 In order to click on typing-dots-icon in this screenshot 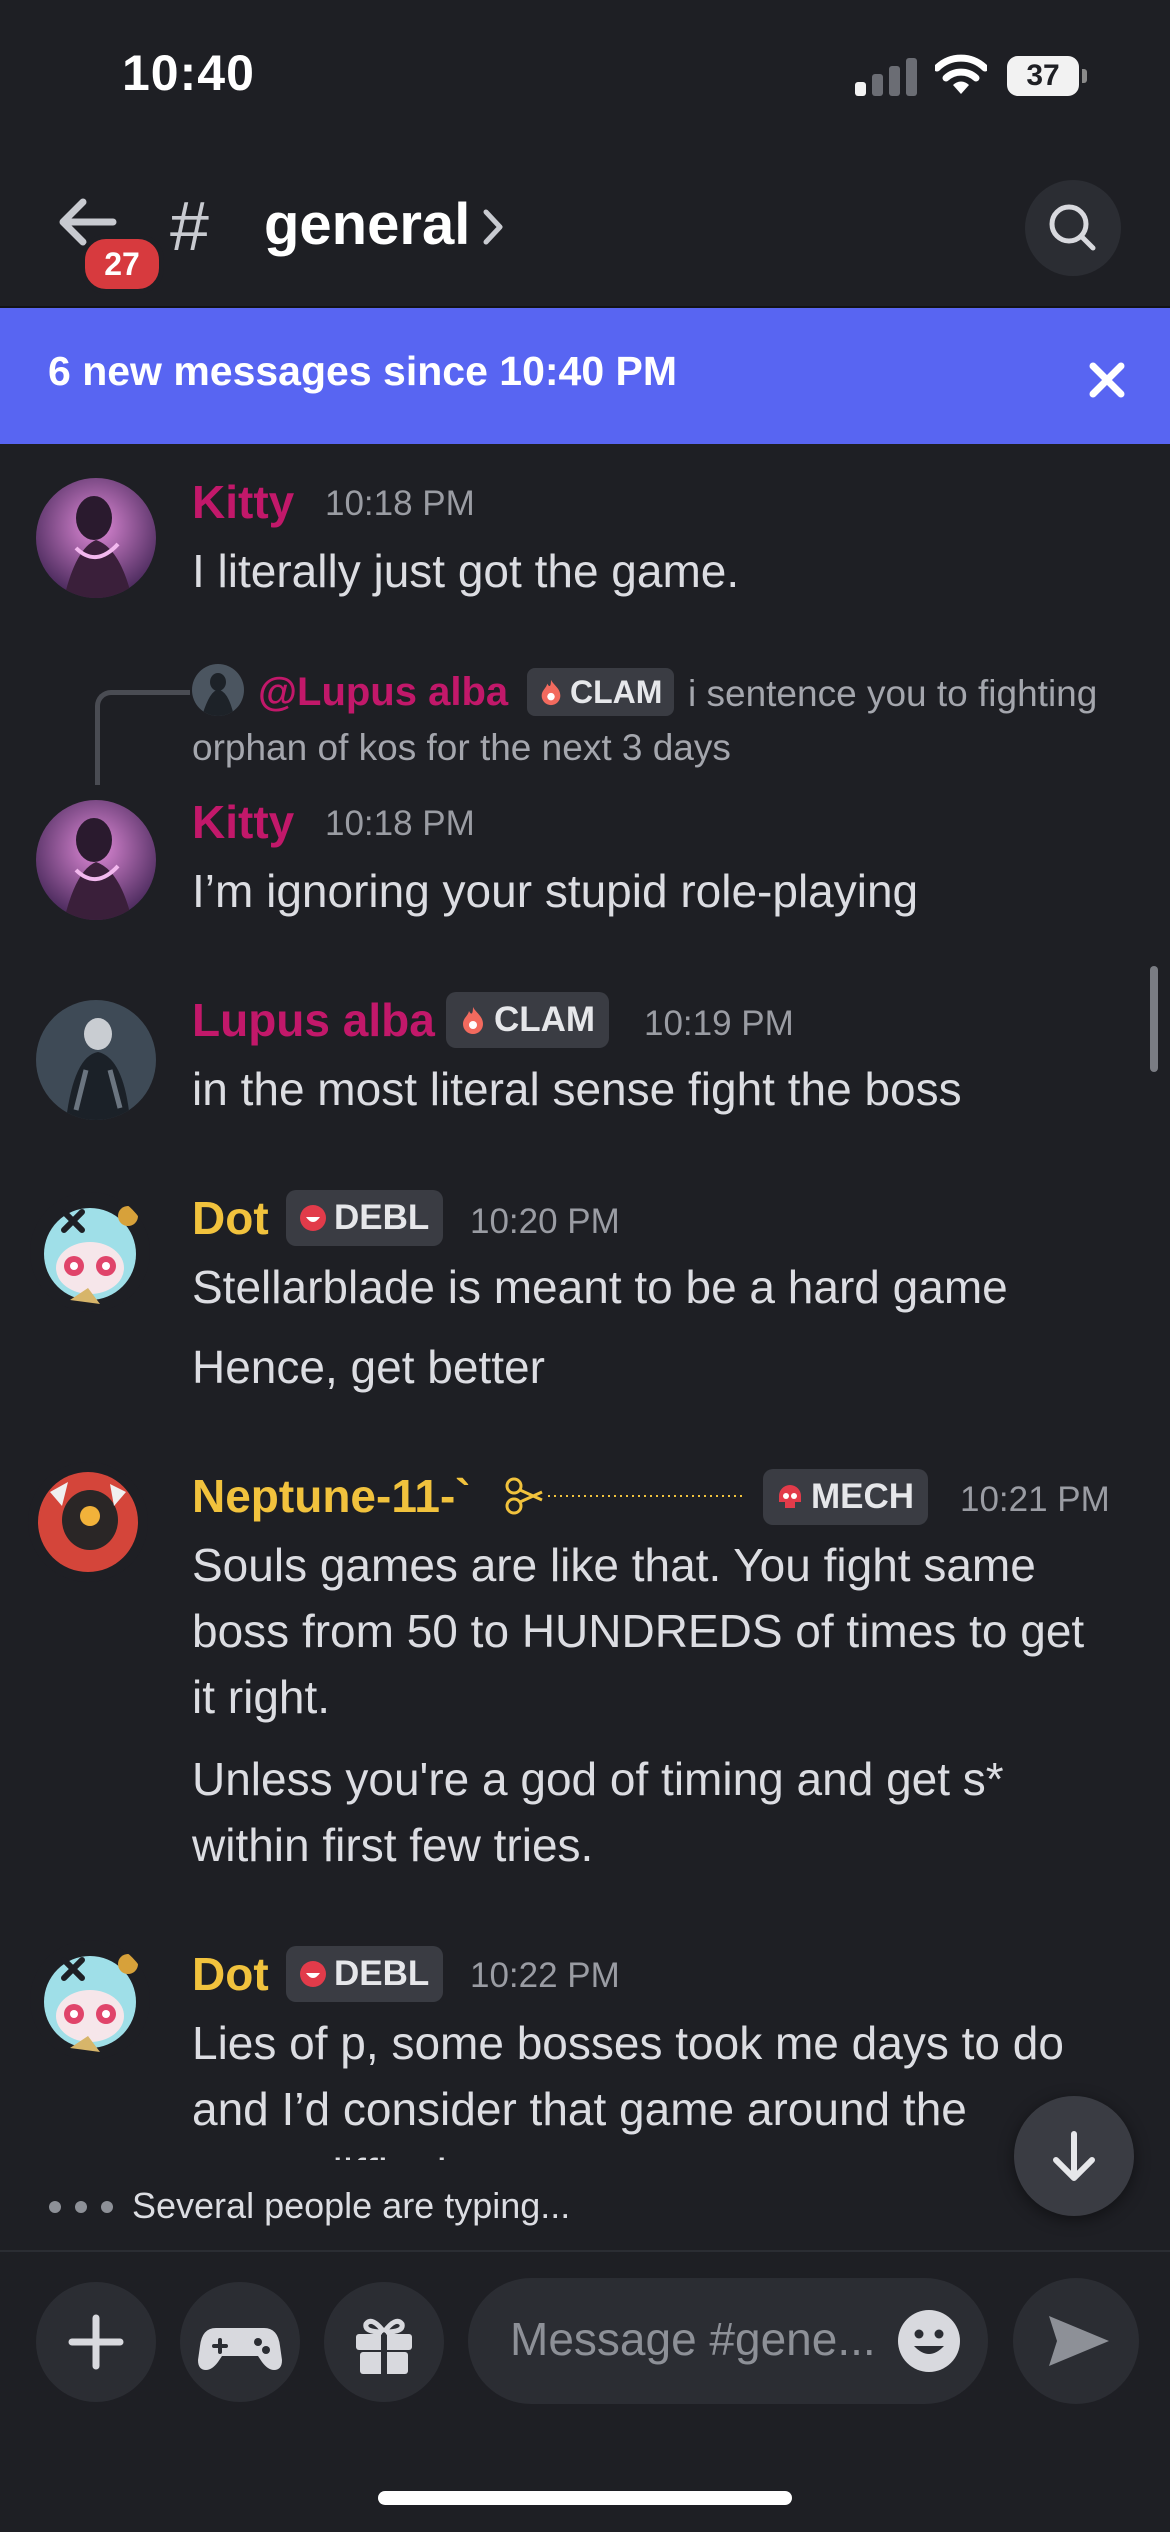, I will do `click(81, 2207)`.